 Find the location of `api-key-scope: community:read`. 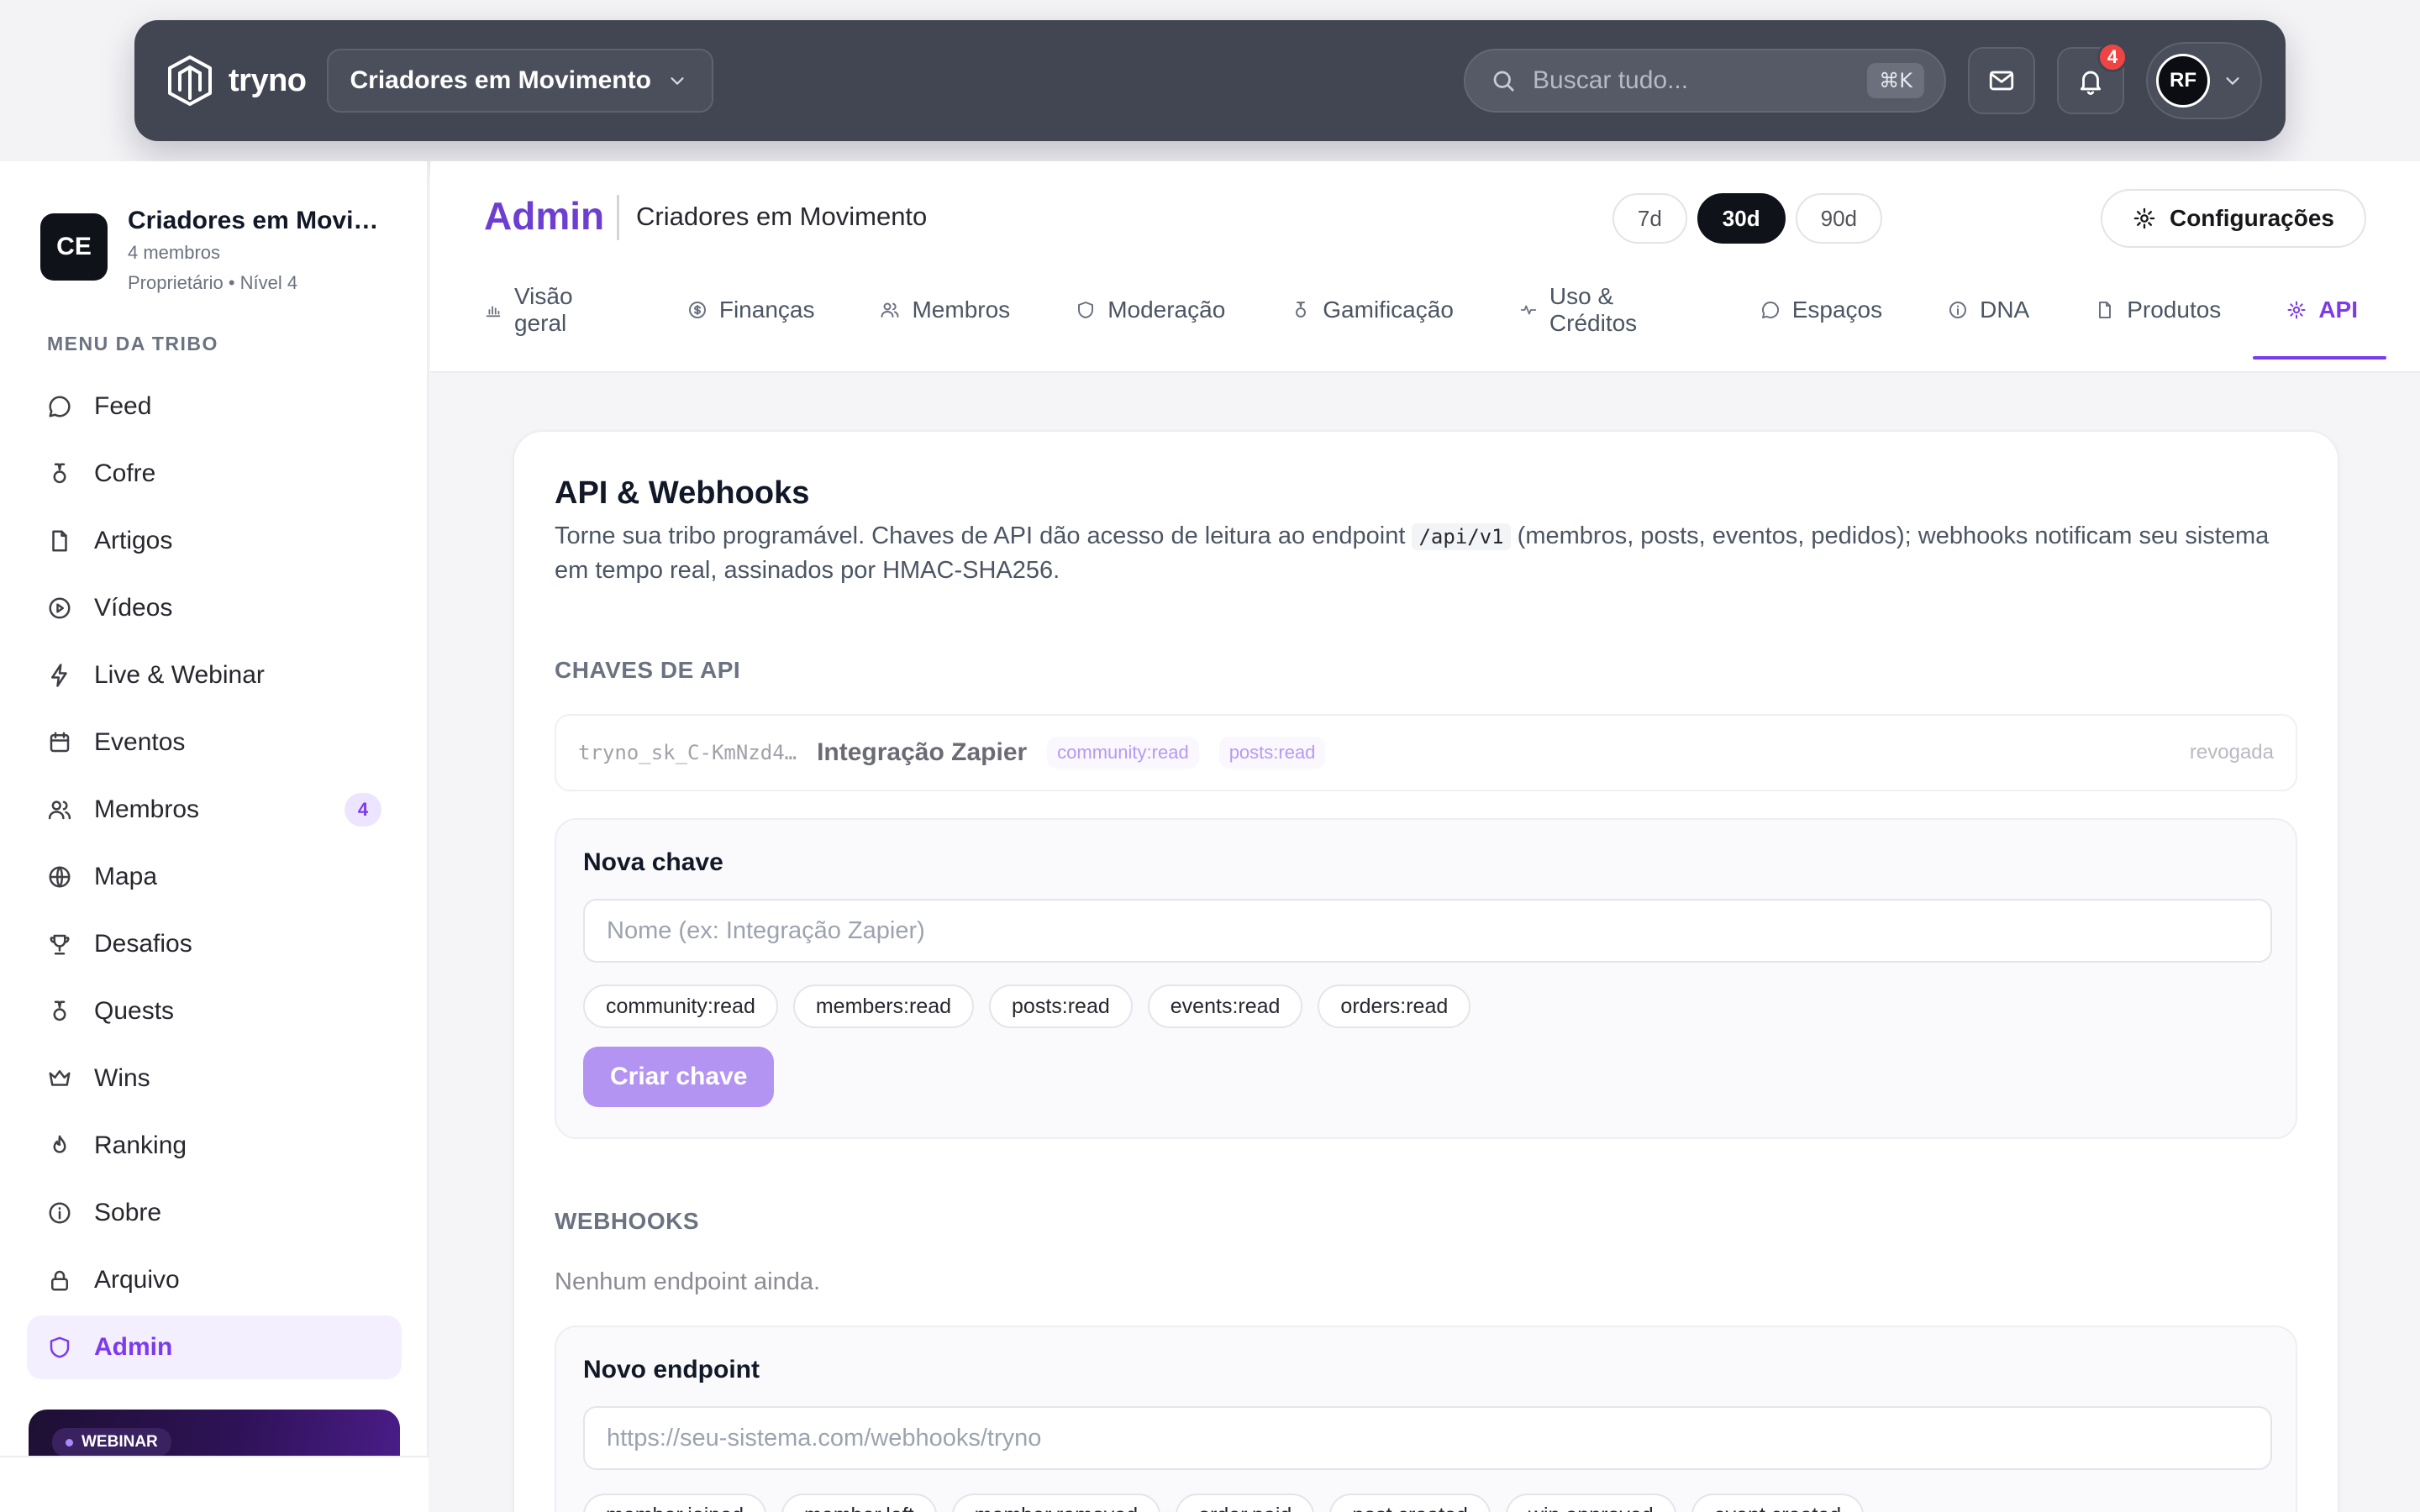

api-key-scope: community:read is located at coordinates (1123, 753).